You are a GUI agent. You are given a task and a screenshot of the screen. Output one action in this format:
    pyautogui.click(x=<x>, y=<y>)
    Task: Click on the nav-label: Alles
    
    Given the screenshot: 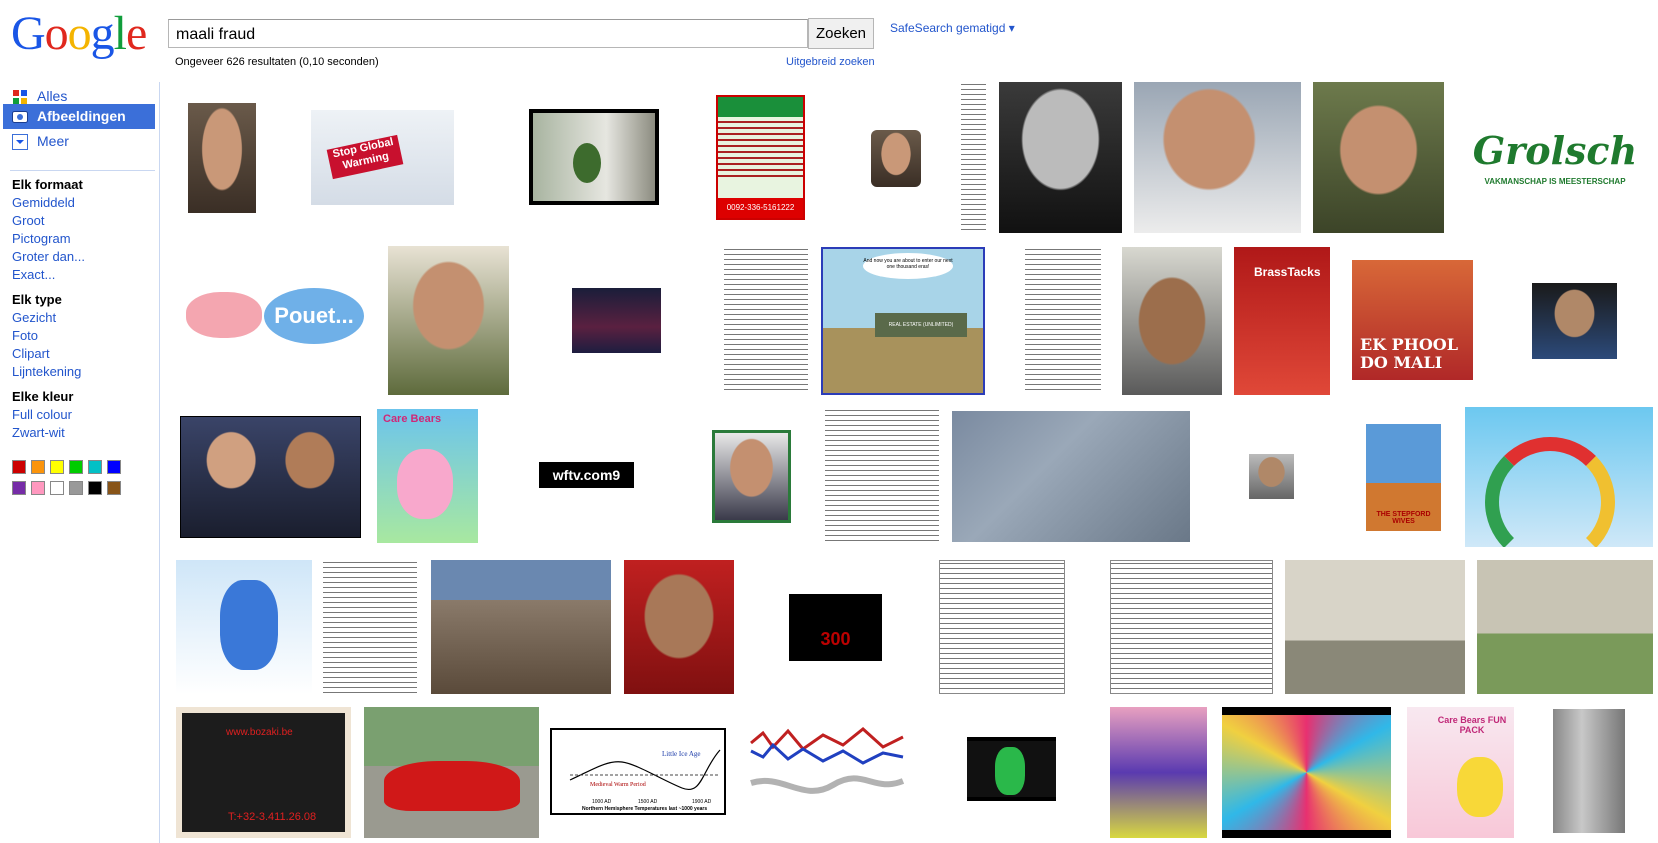 What is the action you would take?
    pyautogui.click(x=52, y=96)
    